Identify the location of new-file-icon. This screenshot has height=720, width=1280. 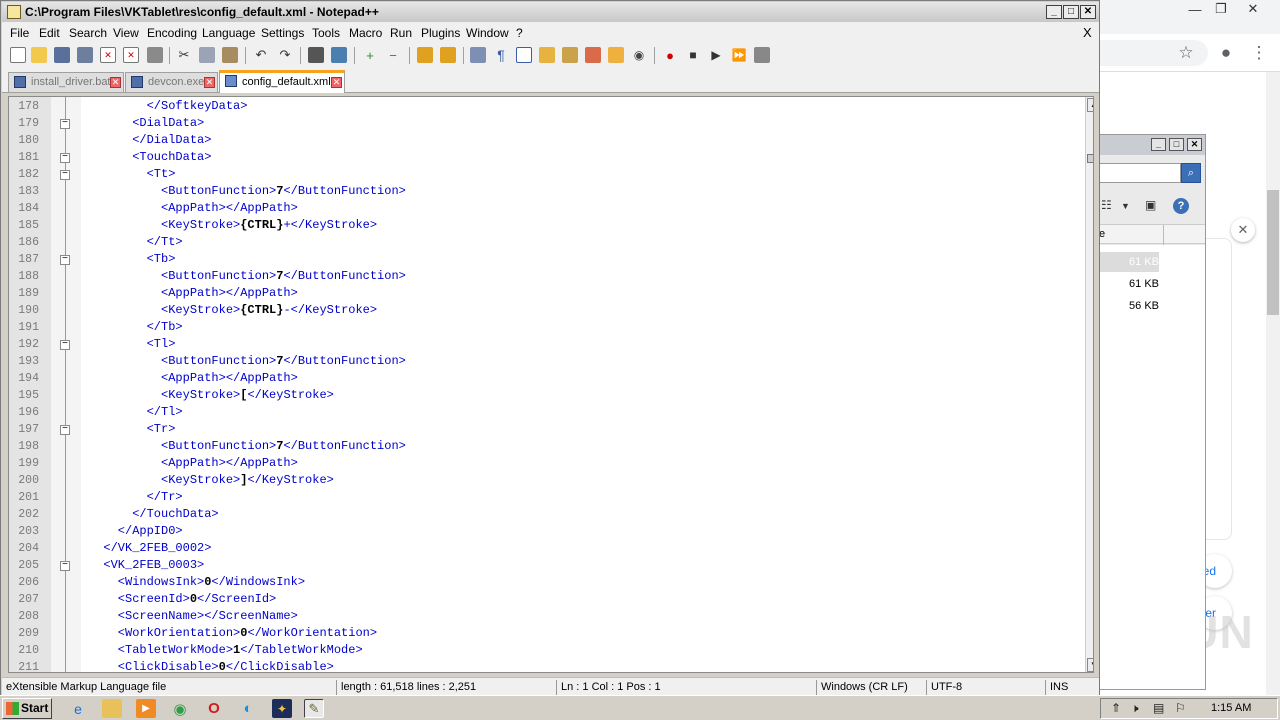
(18, 55).